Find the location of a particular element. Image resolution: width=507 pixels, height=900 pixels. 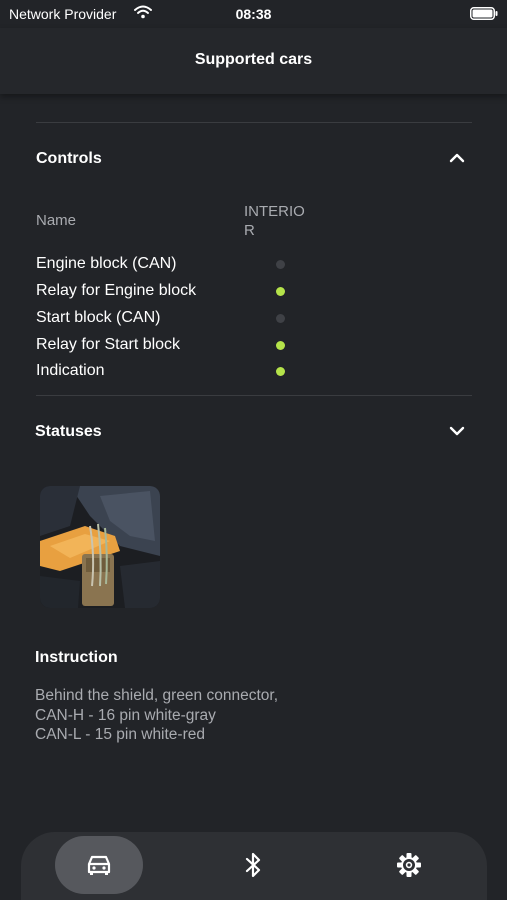

nav-item-bluetooth is located at coordinates (253, 865).